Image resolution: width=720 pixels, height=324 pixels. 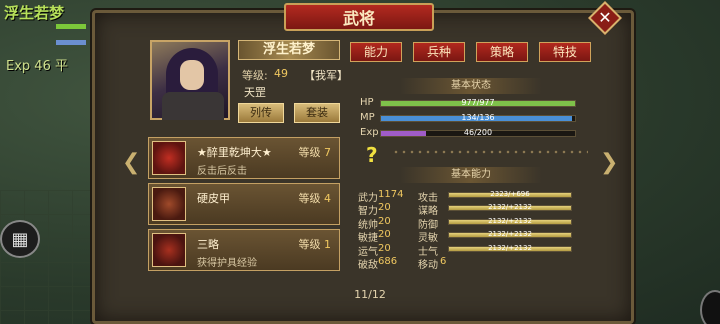 I want to click on basic-status-header: 基本状态, so click(x=471, y=86).